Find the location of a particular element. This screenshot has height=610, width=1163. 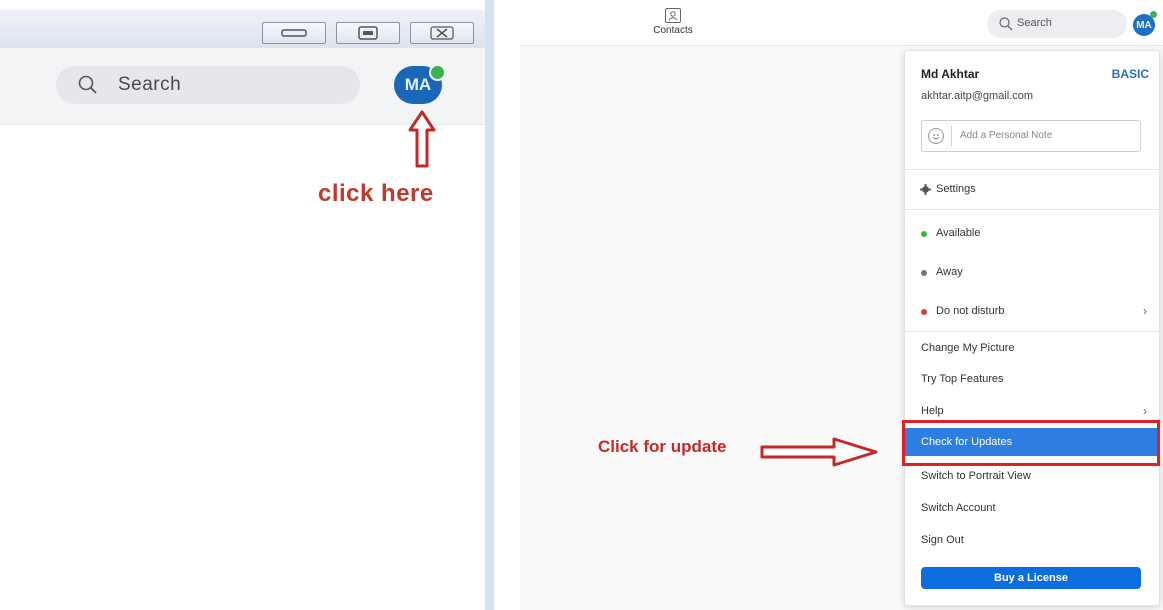

menu-item-switch-account: Switch Account is located at coordinates (1032, 508).